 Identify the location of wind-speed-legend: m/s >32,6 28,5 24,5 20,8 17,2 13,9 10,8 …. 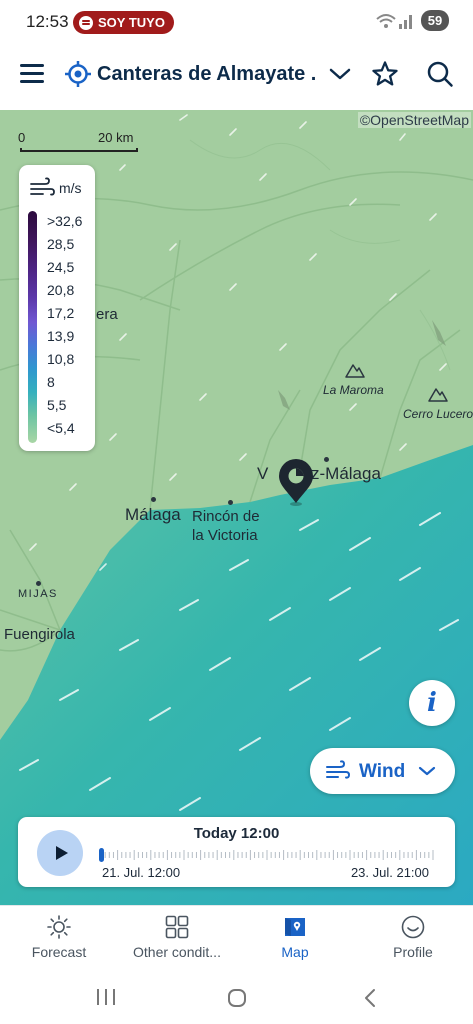
(57, 308).